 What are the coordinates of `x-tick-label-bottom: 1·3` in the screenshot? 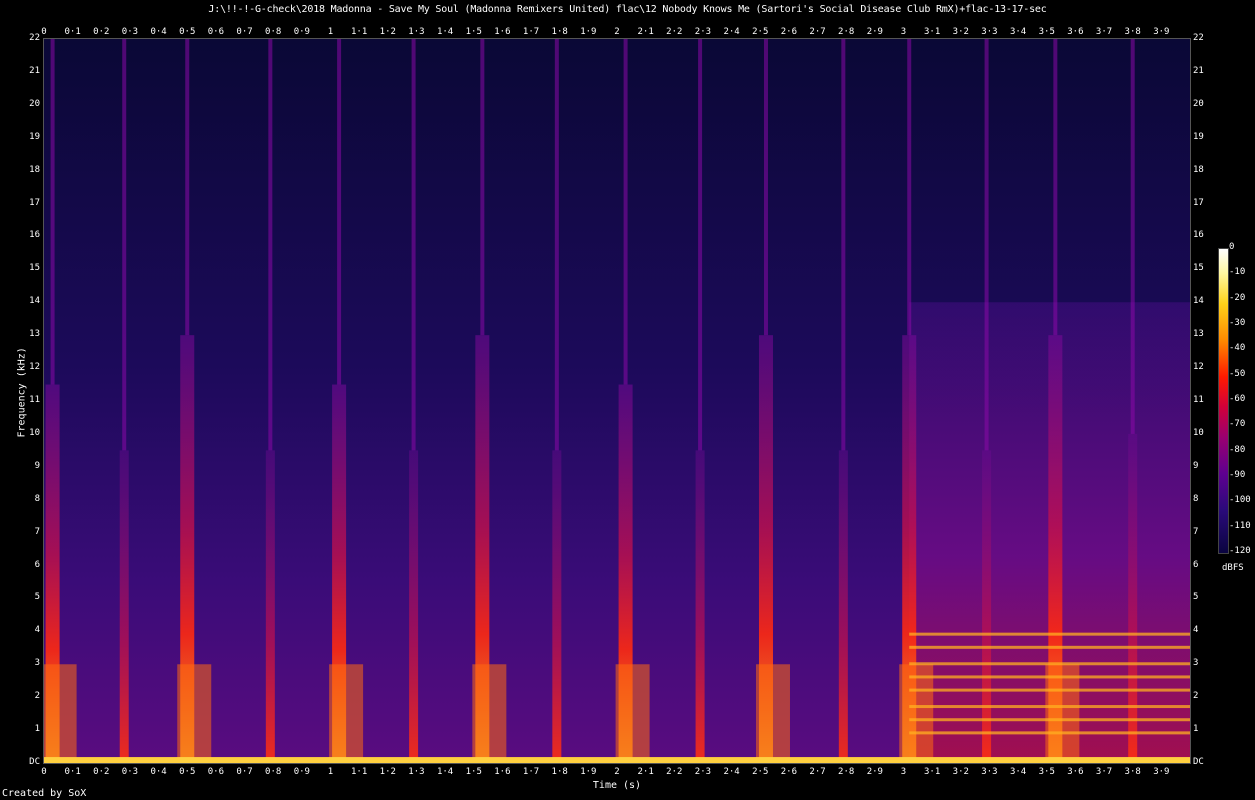 It's located at (416, 772).